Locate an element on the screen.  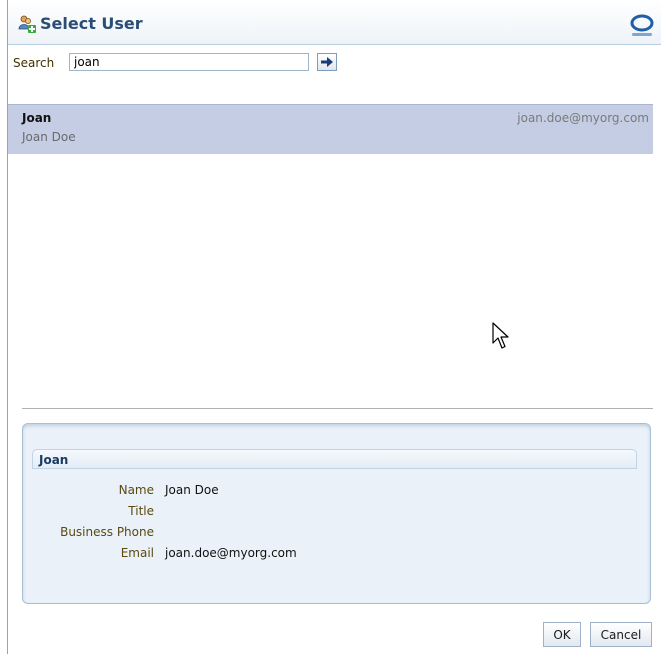
arrow-right-icon is located at coordinates (327, 62).